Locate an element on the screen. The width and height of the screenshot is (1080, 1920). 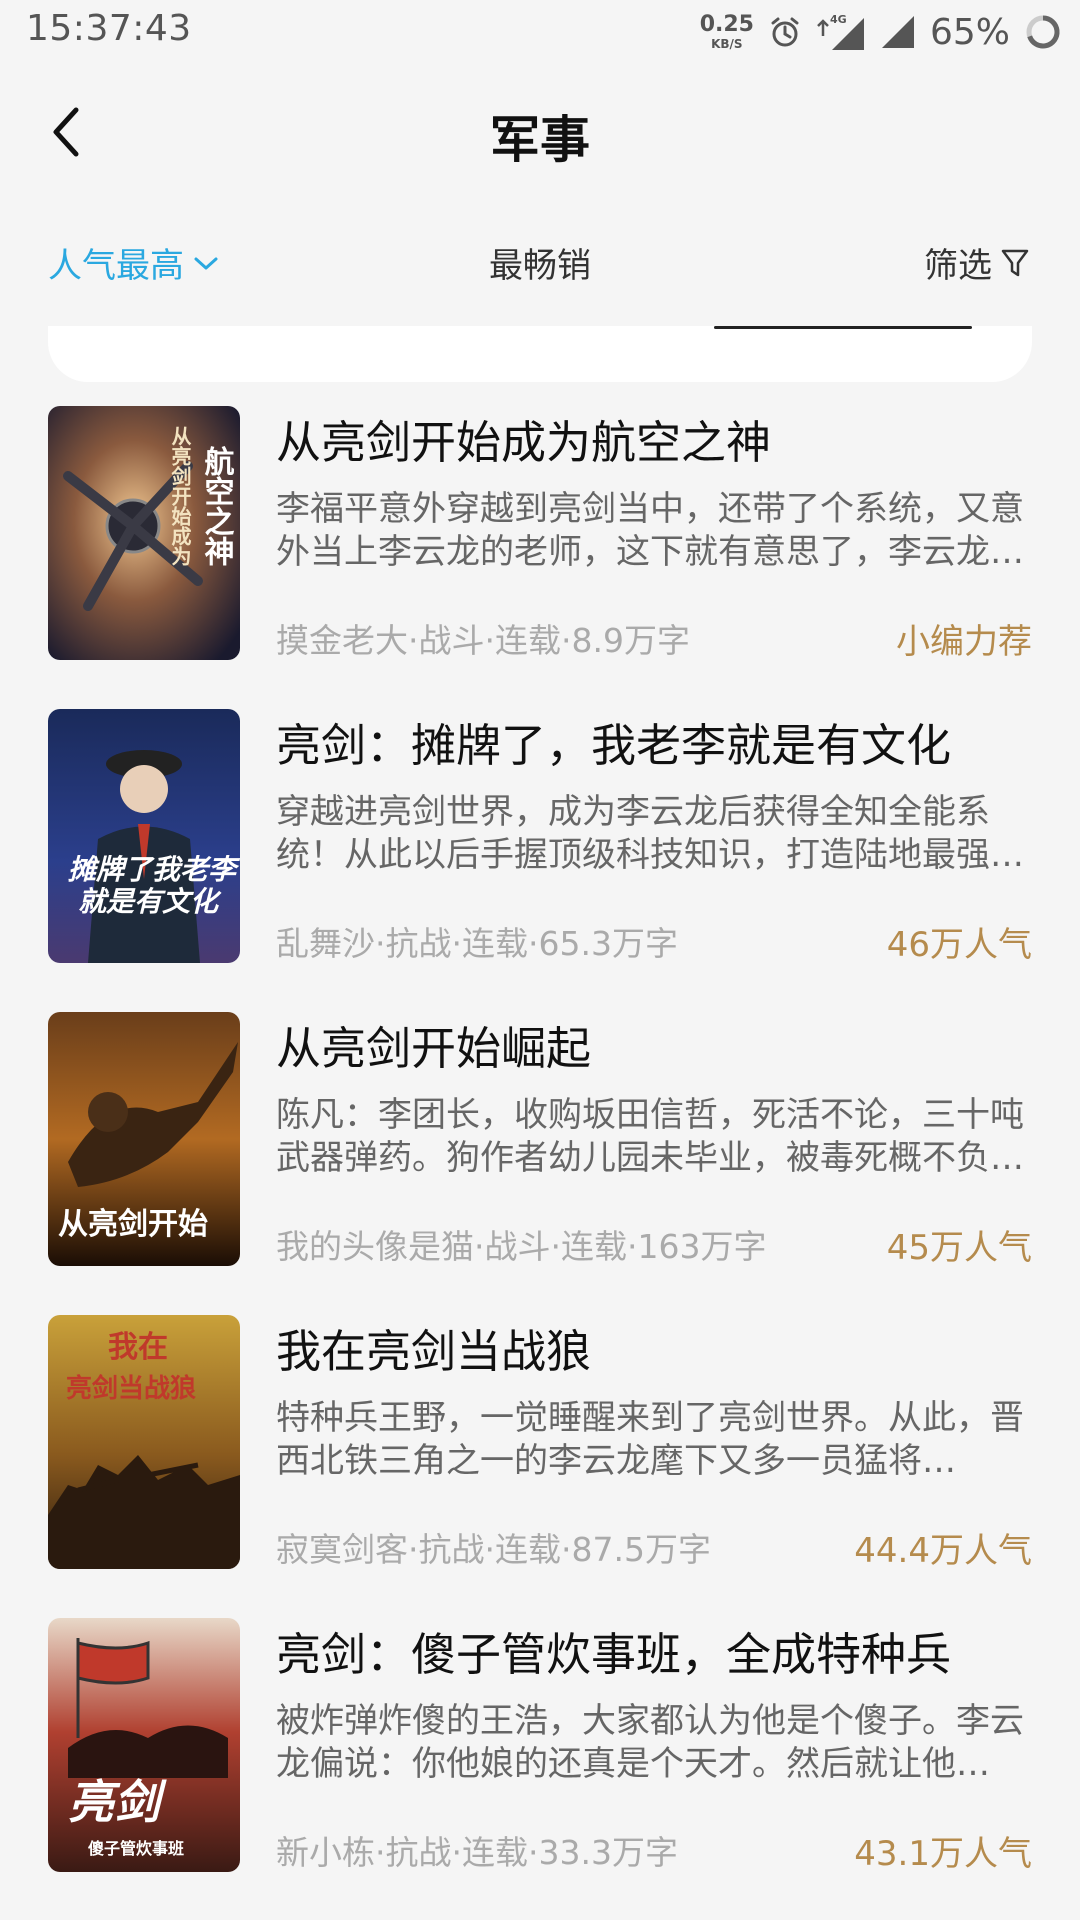
header: 军事 is located at coordinates (540, 132).